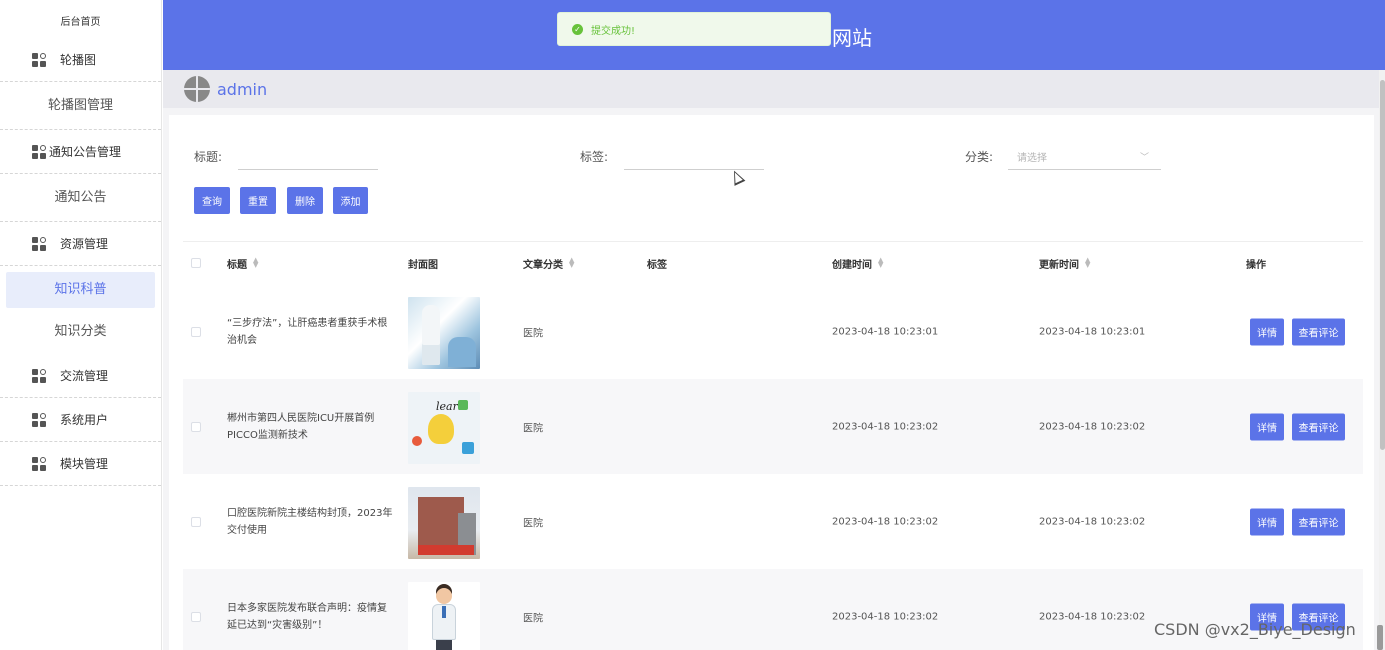  Describe the element at coordinates (857, 263) in the screenshot. I see `column-created: 创建时间 ▲ ▼` at that location.